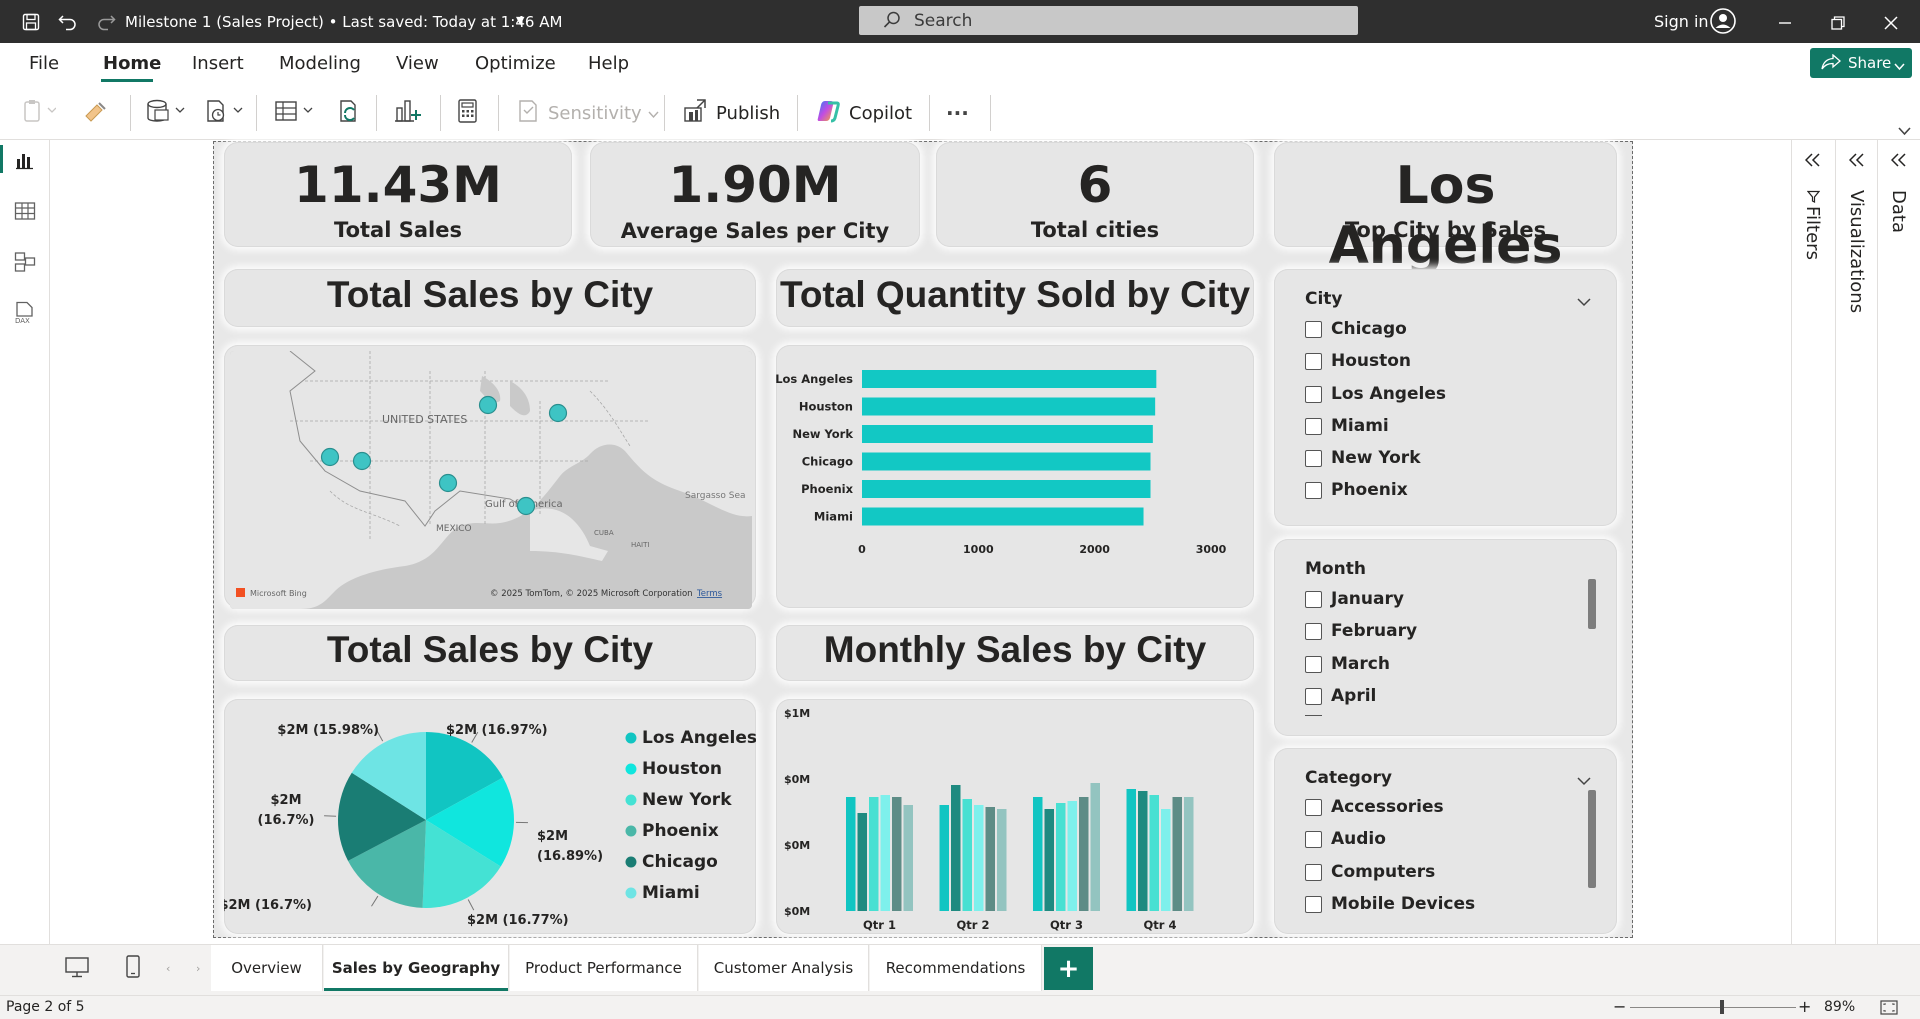  I want to click on slicer-option-accessories: Accessories, so click(1374, 807).